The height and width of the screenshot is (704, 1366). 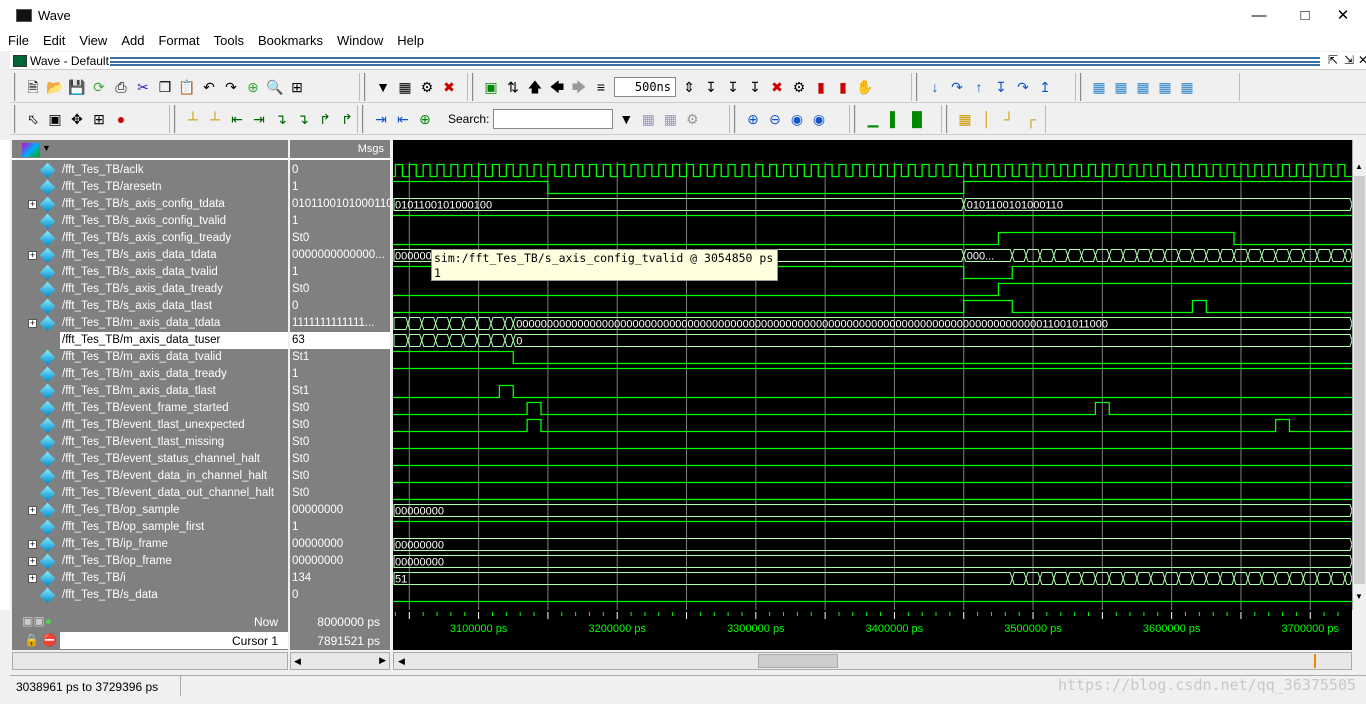 I want to click on performance-icon: ▮, so click(x=821, y=87).